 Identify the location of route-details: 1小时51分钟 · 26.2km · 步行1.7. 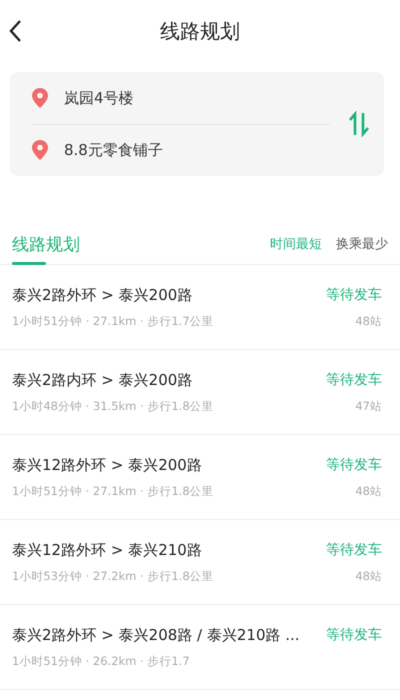
(101, 661).